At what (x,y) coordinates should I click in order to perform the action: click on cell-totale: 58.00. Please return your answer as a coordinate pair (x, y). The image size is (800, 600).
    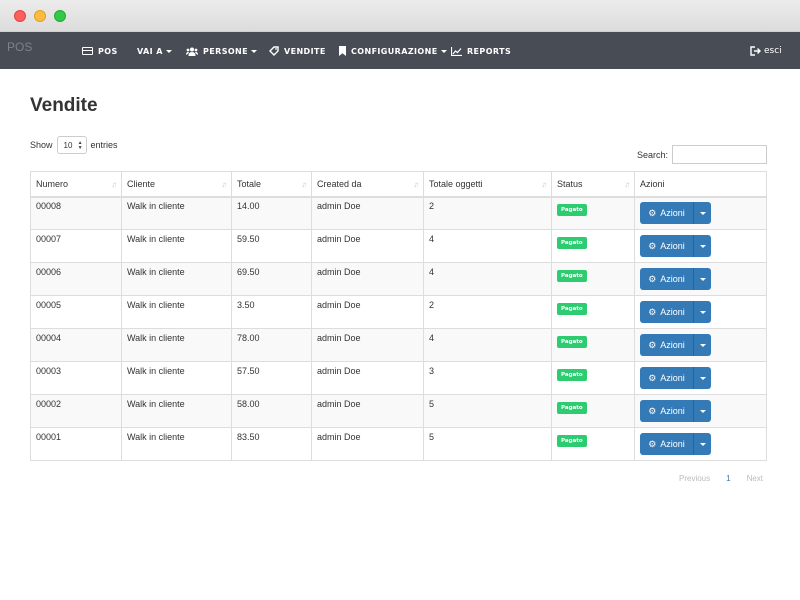
    Looking at the image, I should click on (271, 411).